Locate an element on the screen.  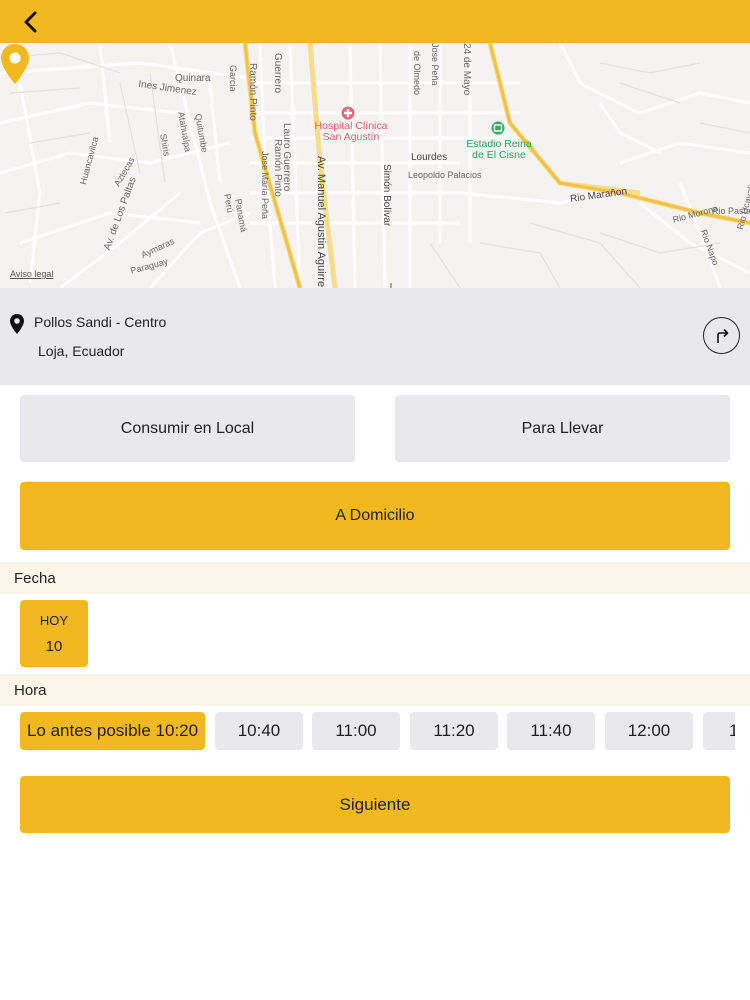
store-name: Pollos Sandi - Centro is located at coordinates (100, 322).